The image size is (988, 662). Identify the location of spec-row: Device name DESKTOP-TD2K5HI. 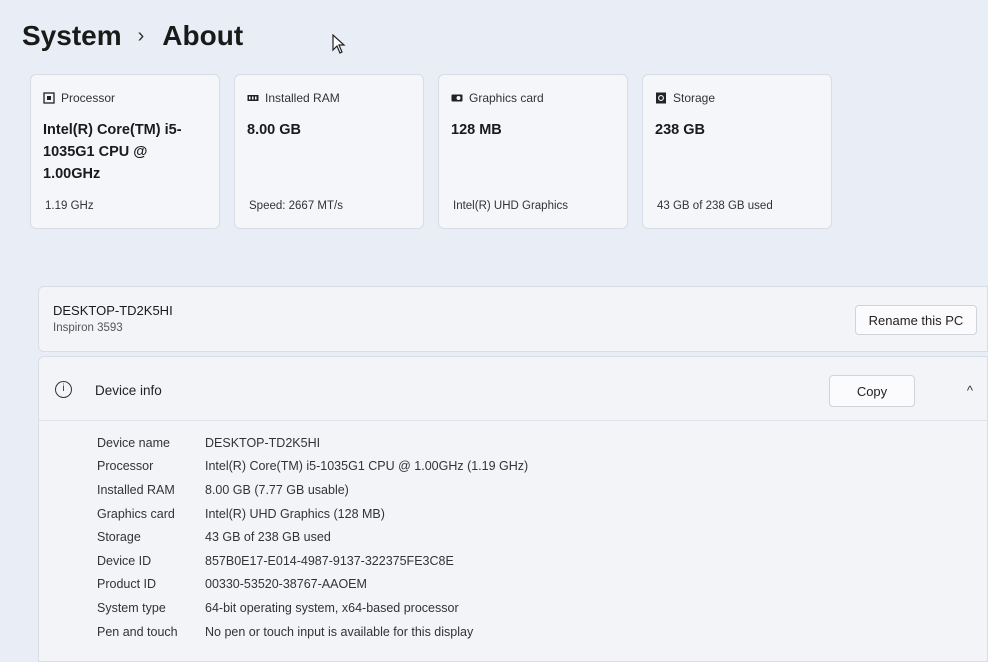
(312, 443).